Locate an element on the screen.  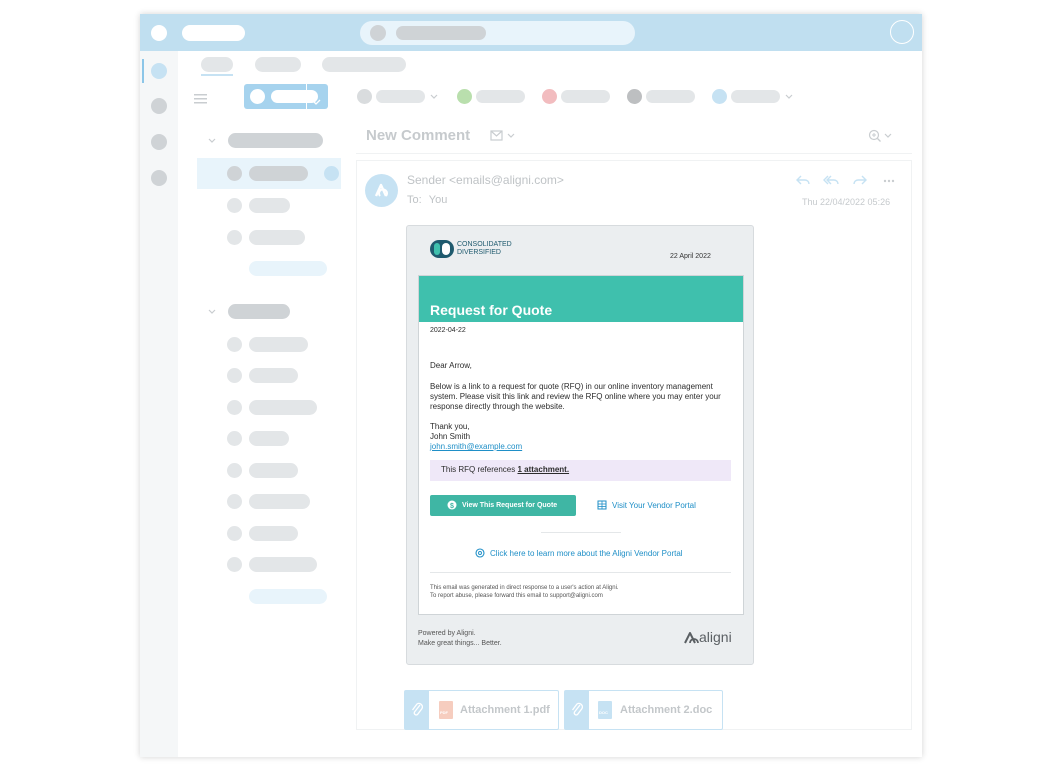
paperclip-icon is located at coordinates (577, 709).